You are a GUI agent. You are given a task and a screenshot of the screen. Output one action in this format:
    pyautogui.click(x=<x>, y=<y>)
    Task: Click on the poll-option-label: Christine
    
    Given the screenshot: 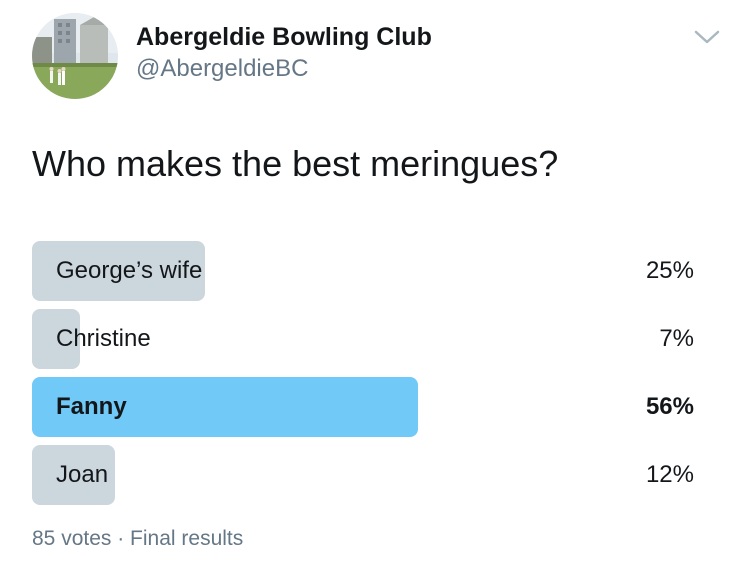 What is the action you would take?
    pyautogui.click(x=103, y=338)
    